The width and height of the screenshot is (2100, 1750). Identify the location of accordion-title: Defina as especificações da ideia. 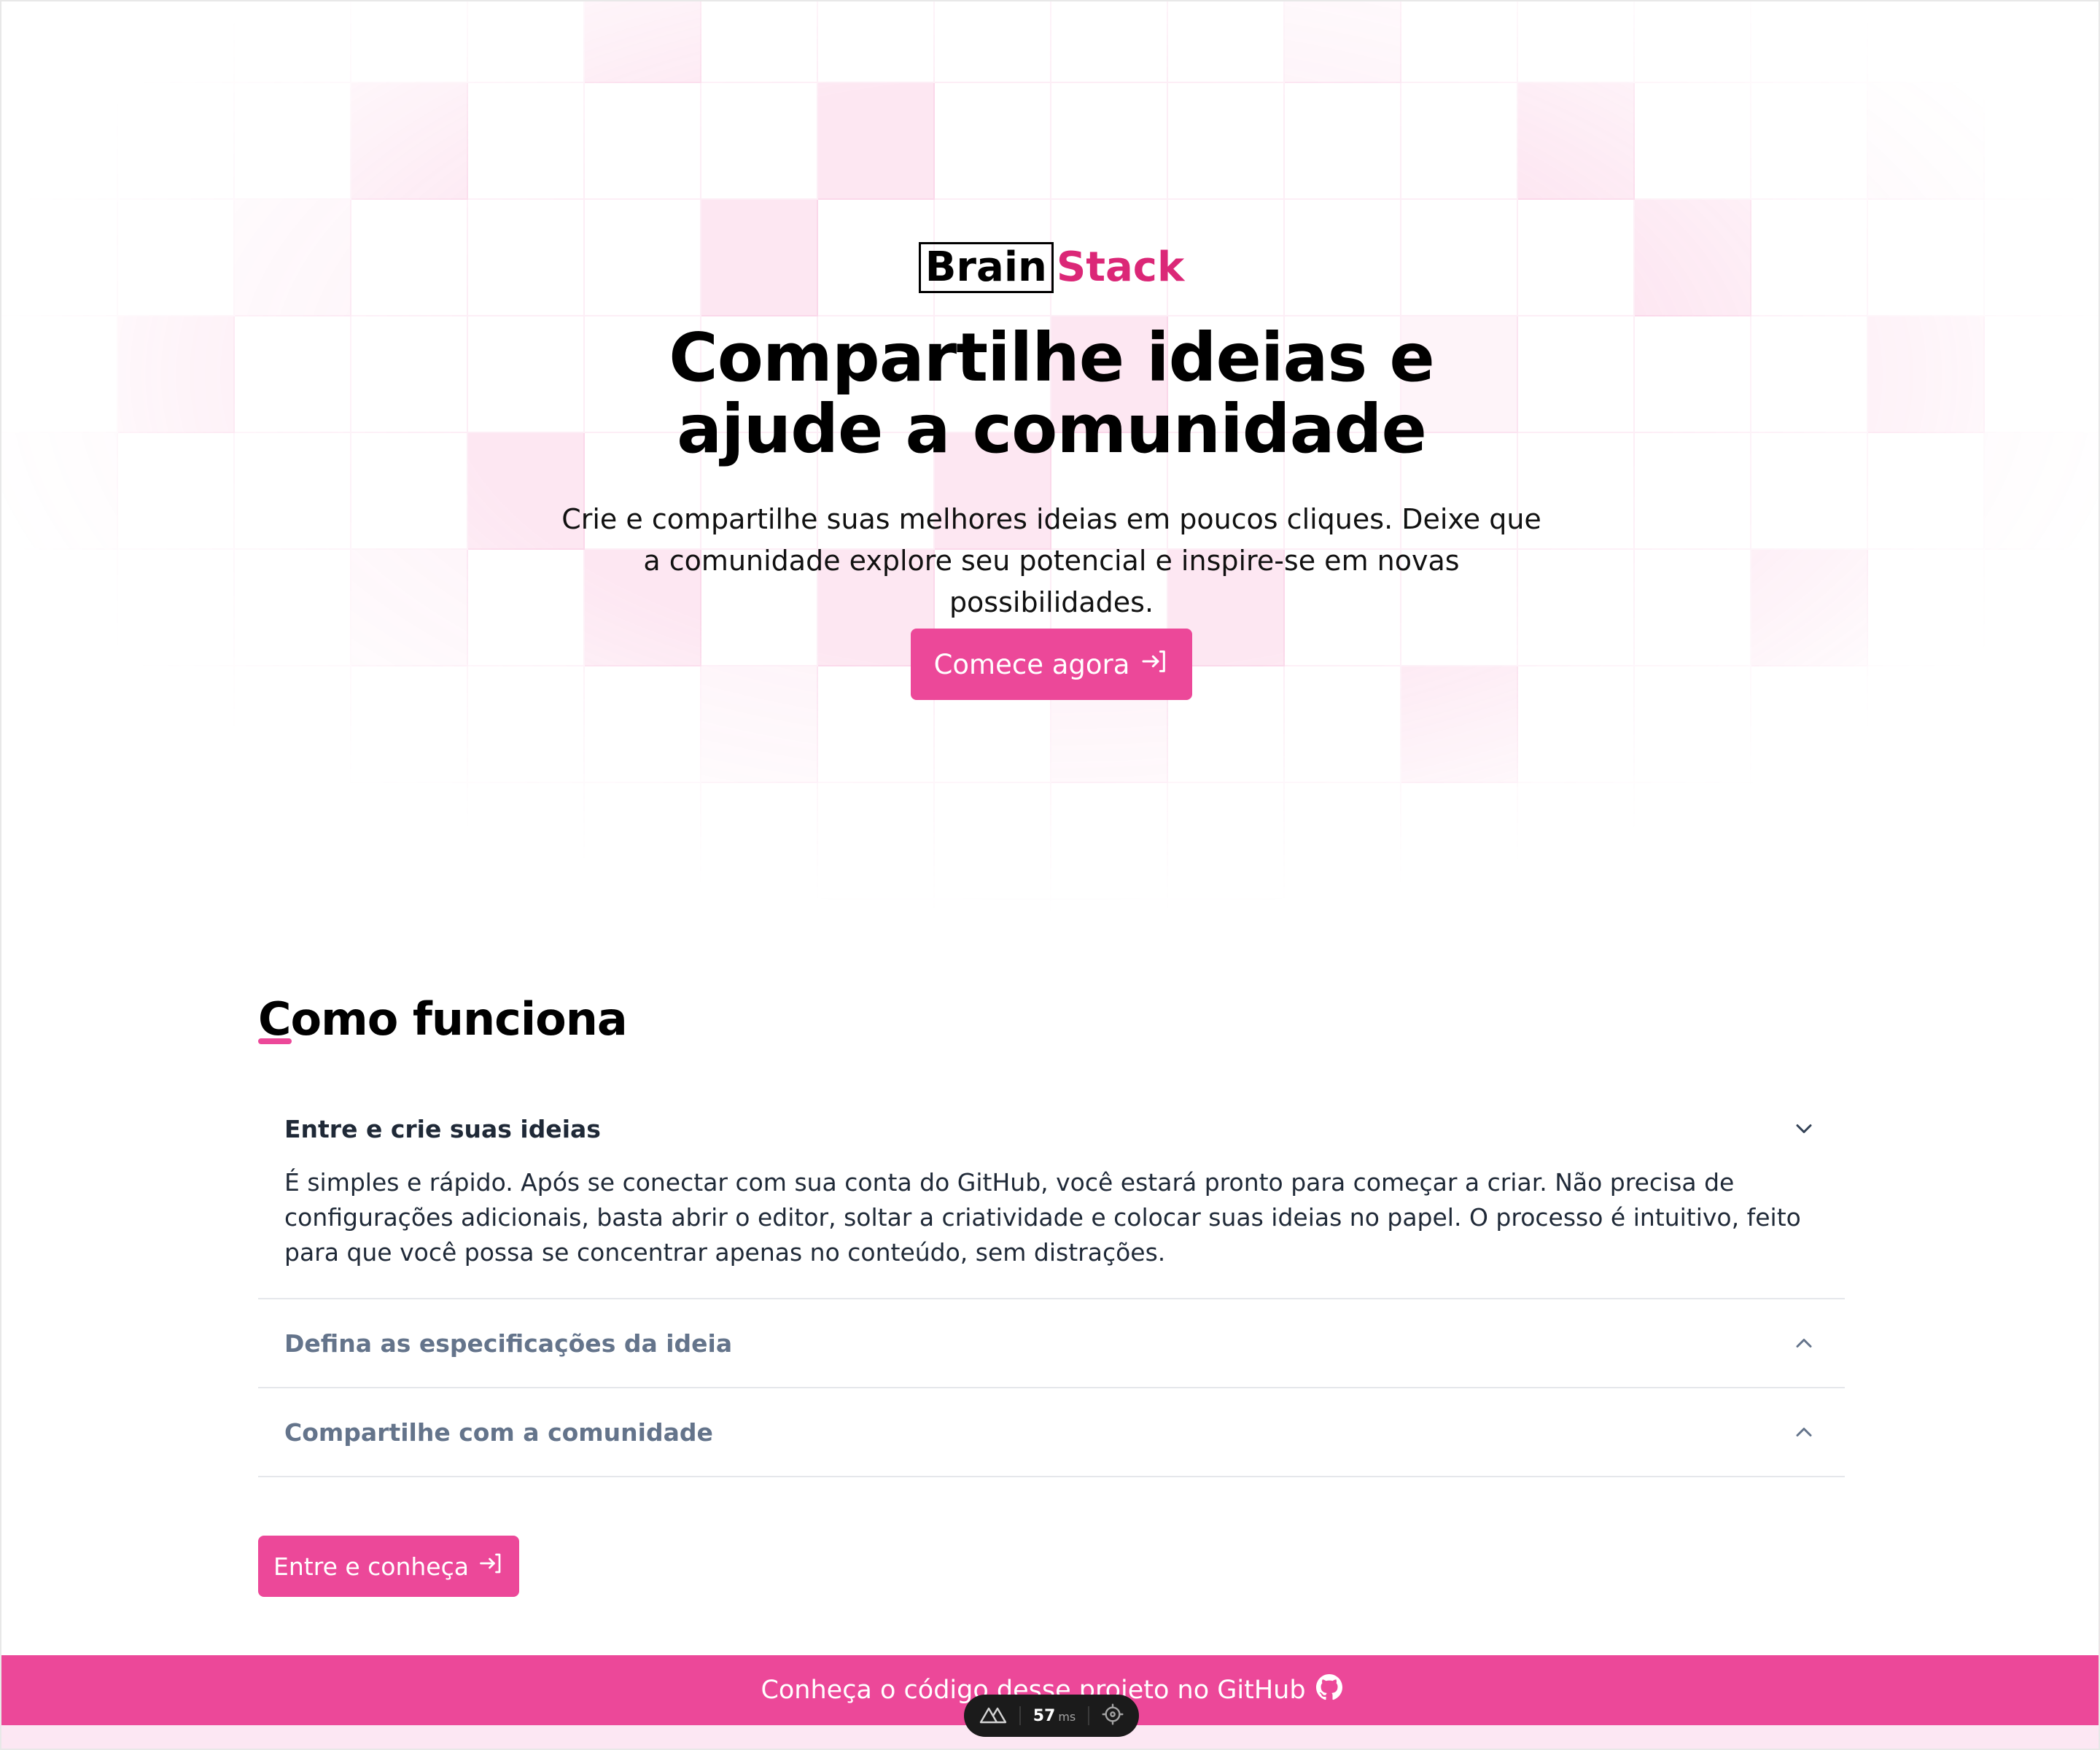
(508, 1343).